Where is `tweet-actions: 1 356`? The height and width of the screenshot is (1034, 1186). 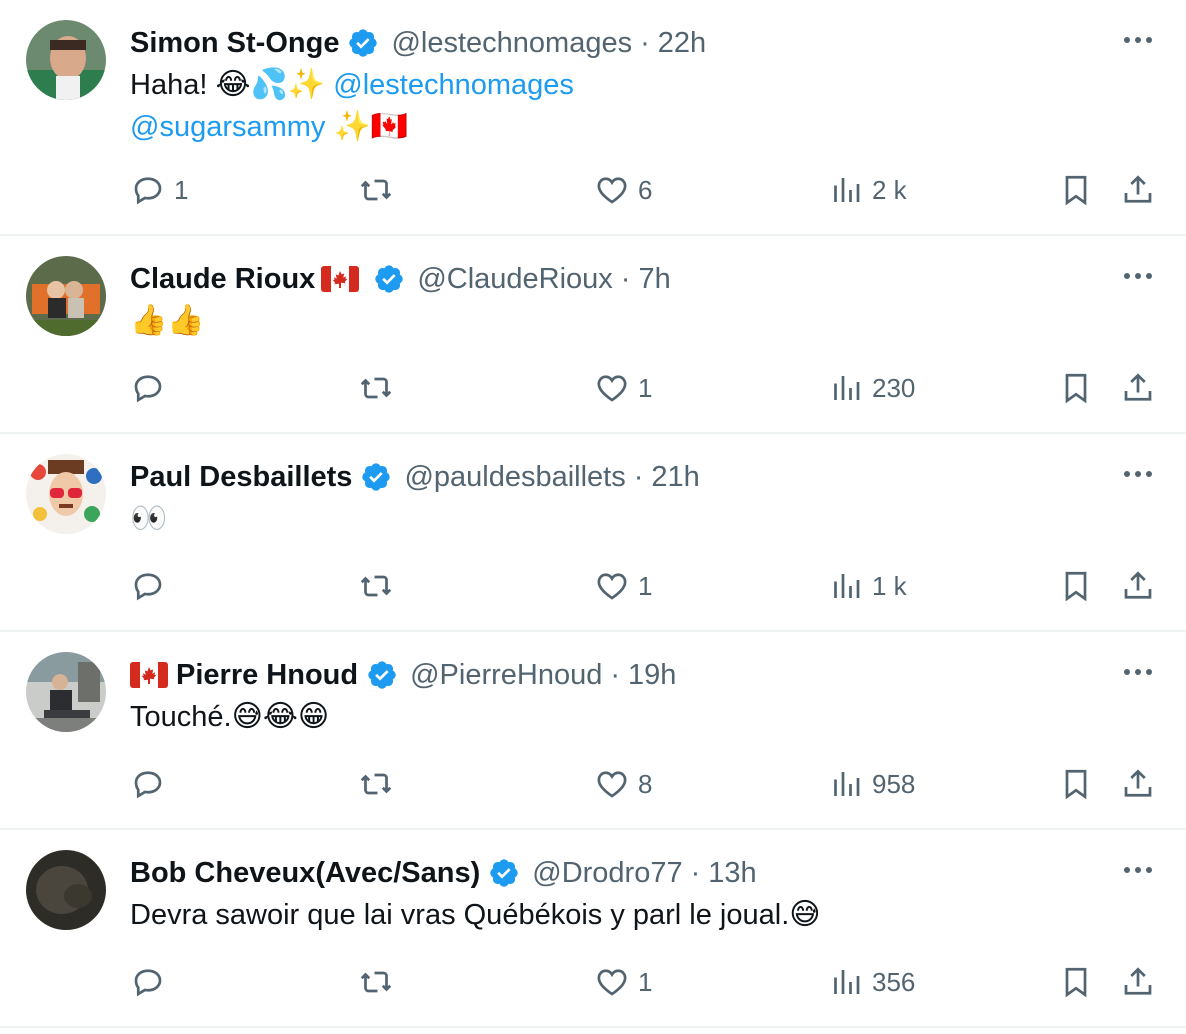 tweet-actions: 1 356 is located at coordinates (643, 984).